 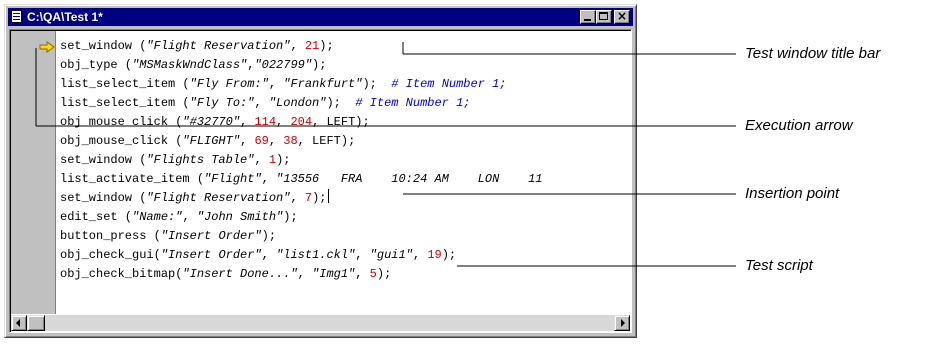 What do you see at coordinates (622, 323) in the screenshot?
I see `scroll-right-button` at bounding box center [622, 323].